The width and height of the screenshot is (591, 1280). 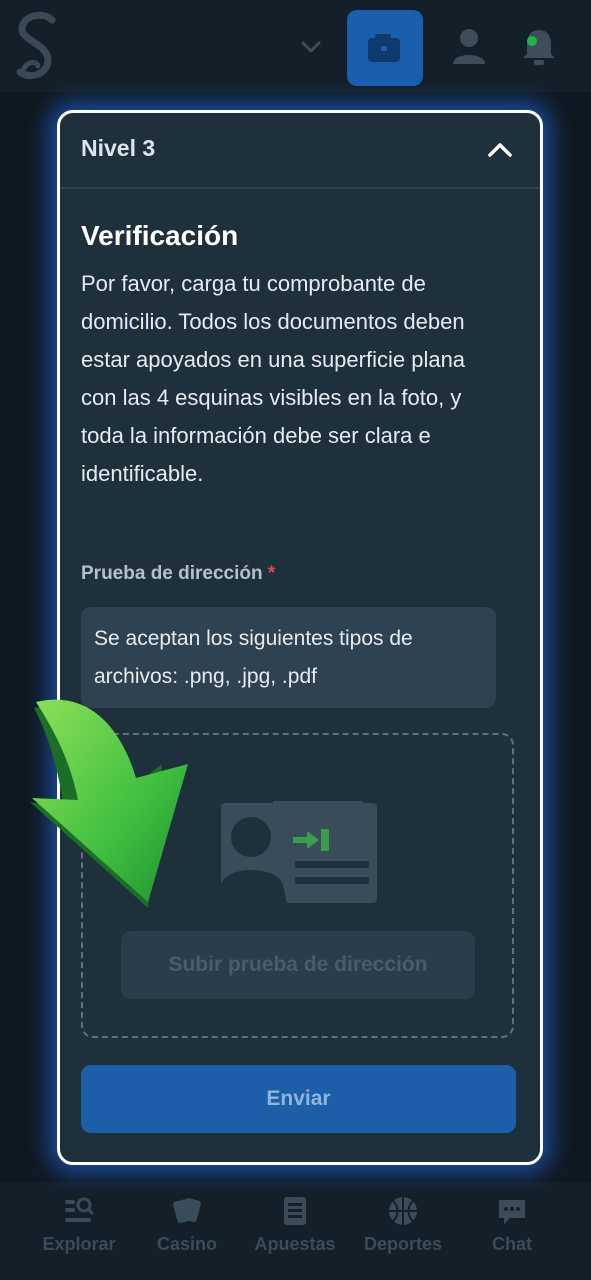 What do you see at coordinates (403, 1244) in the screenshot?
I see `nav-label: Deportes` at bounding box center [403, 1244].